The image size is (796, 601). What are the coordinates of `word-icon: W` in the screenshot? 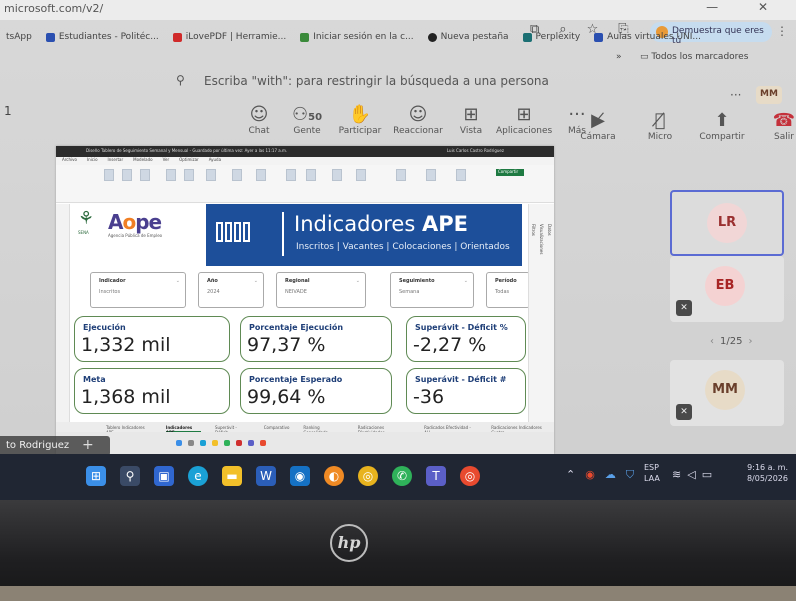 It's located at (266, 476).